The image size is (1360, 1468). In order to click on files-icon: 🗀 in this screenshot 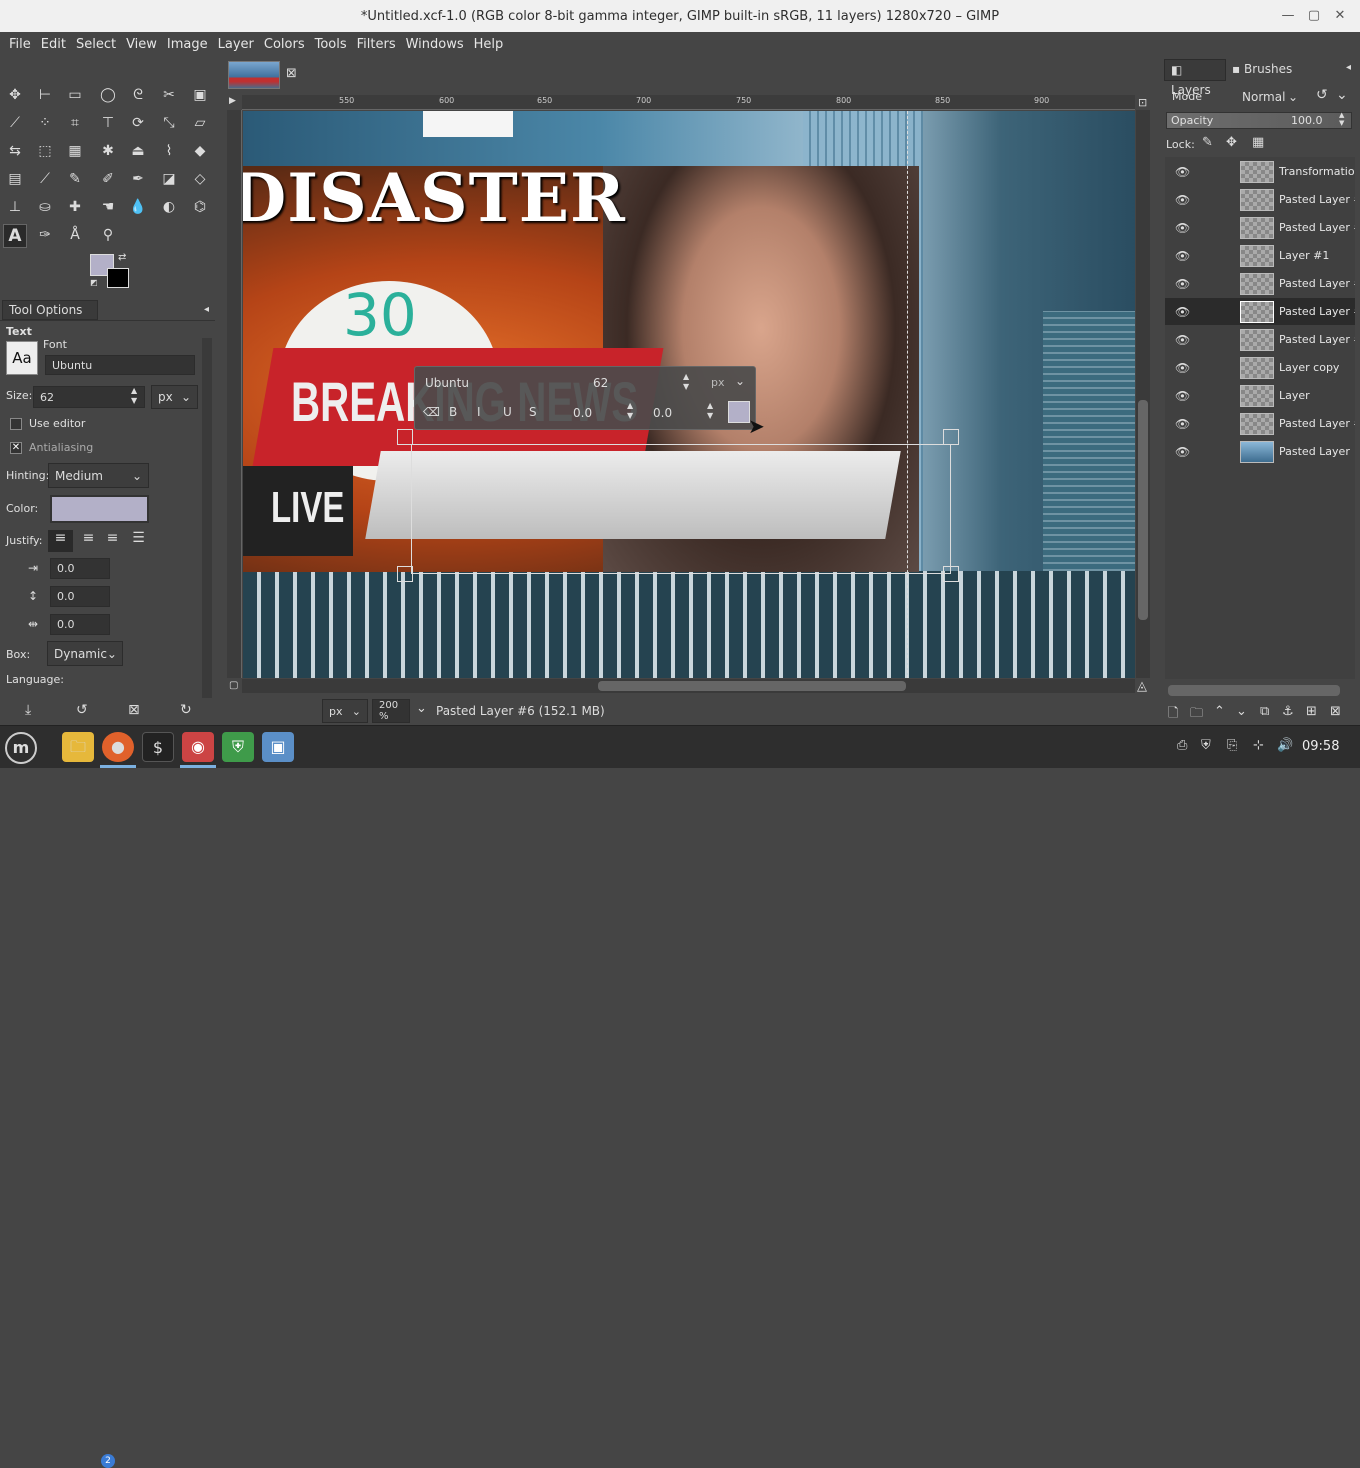, I will do `click(78, 747)`.